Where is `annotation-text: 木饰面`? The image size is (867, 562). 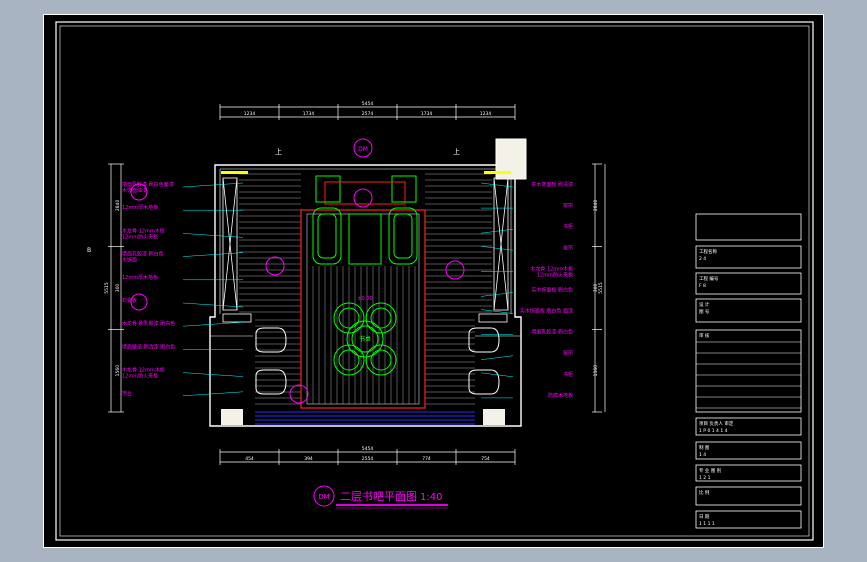 annotation-text: 木饰面 is located at coordinates (129, 260).